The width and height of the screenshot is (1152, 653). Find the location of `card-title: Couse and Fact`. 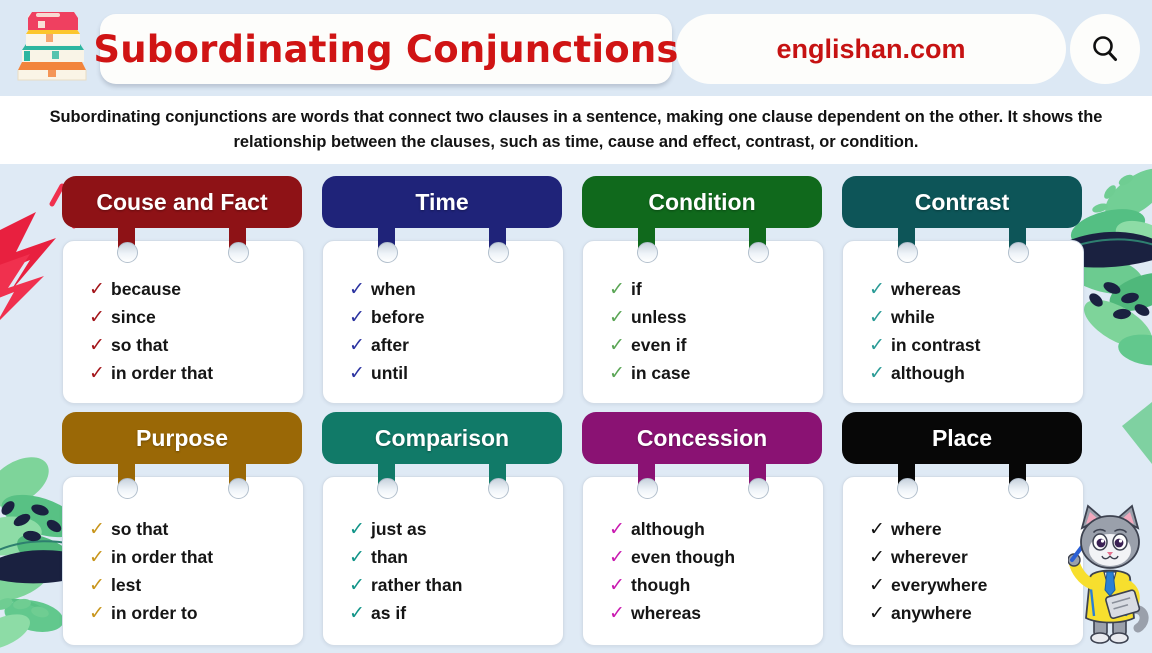

card-title: Couse and Fact is located at coordinates (182, 201).